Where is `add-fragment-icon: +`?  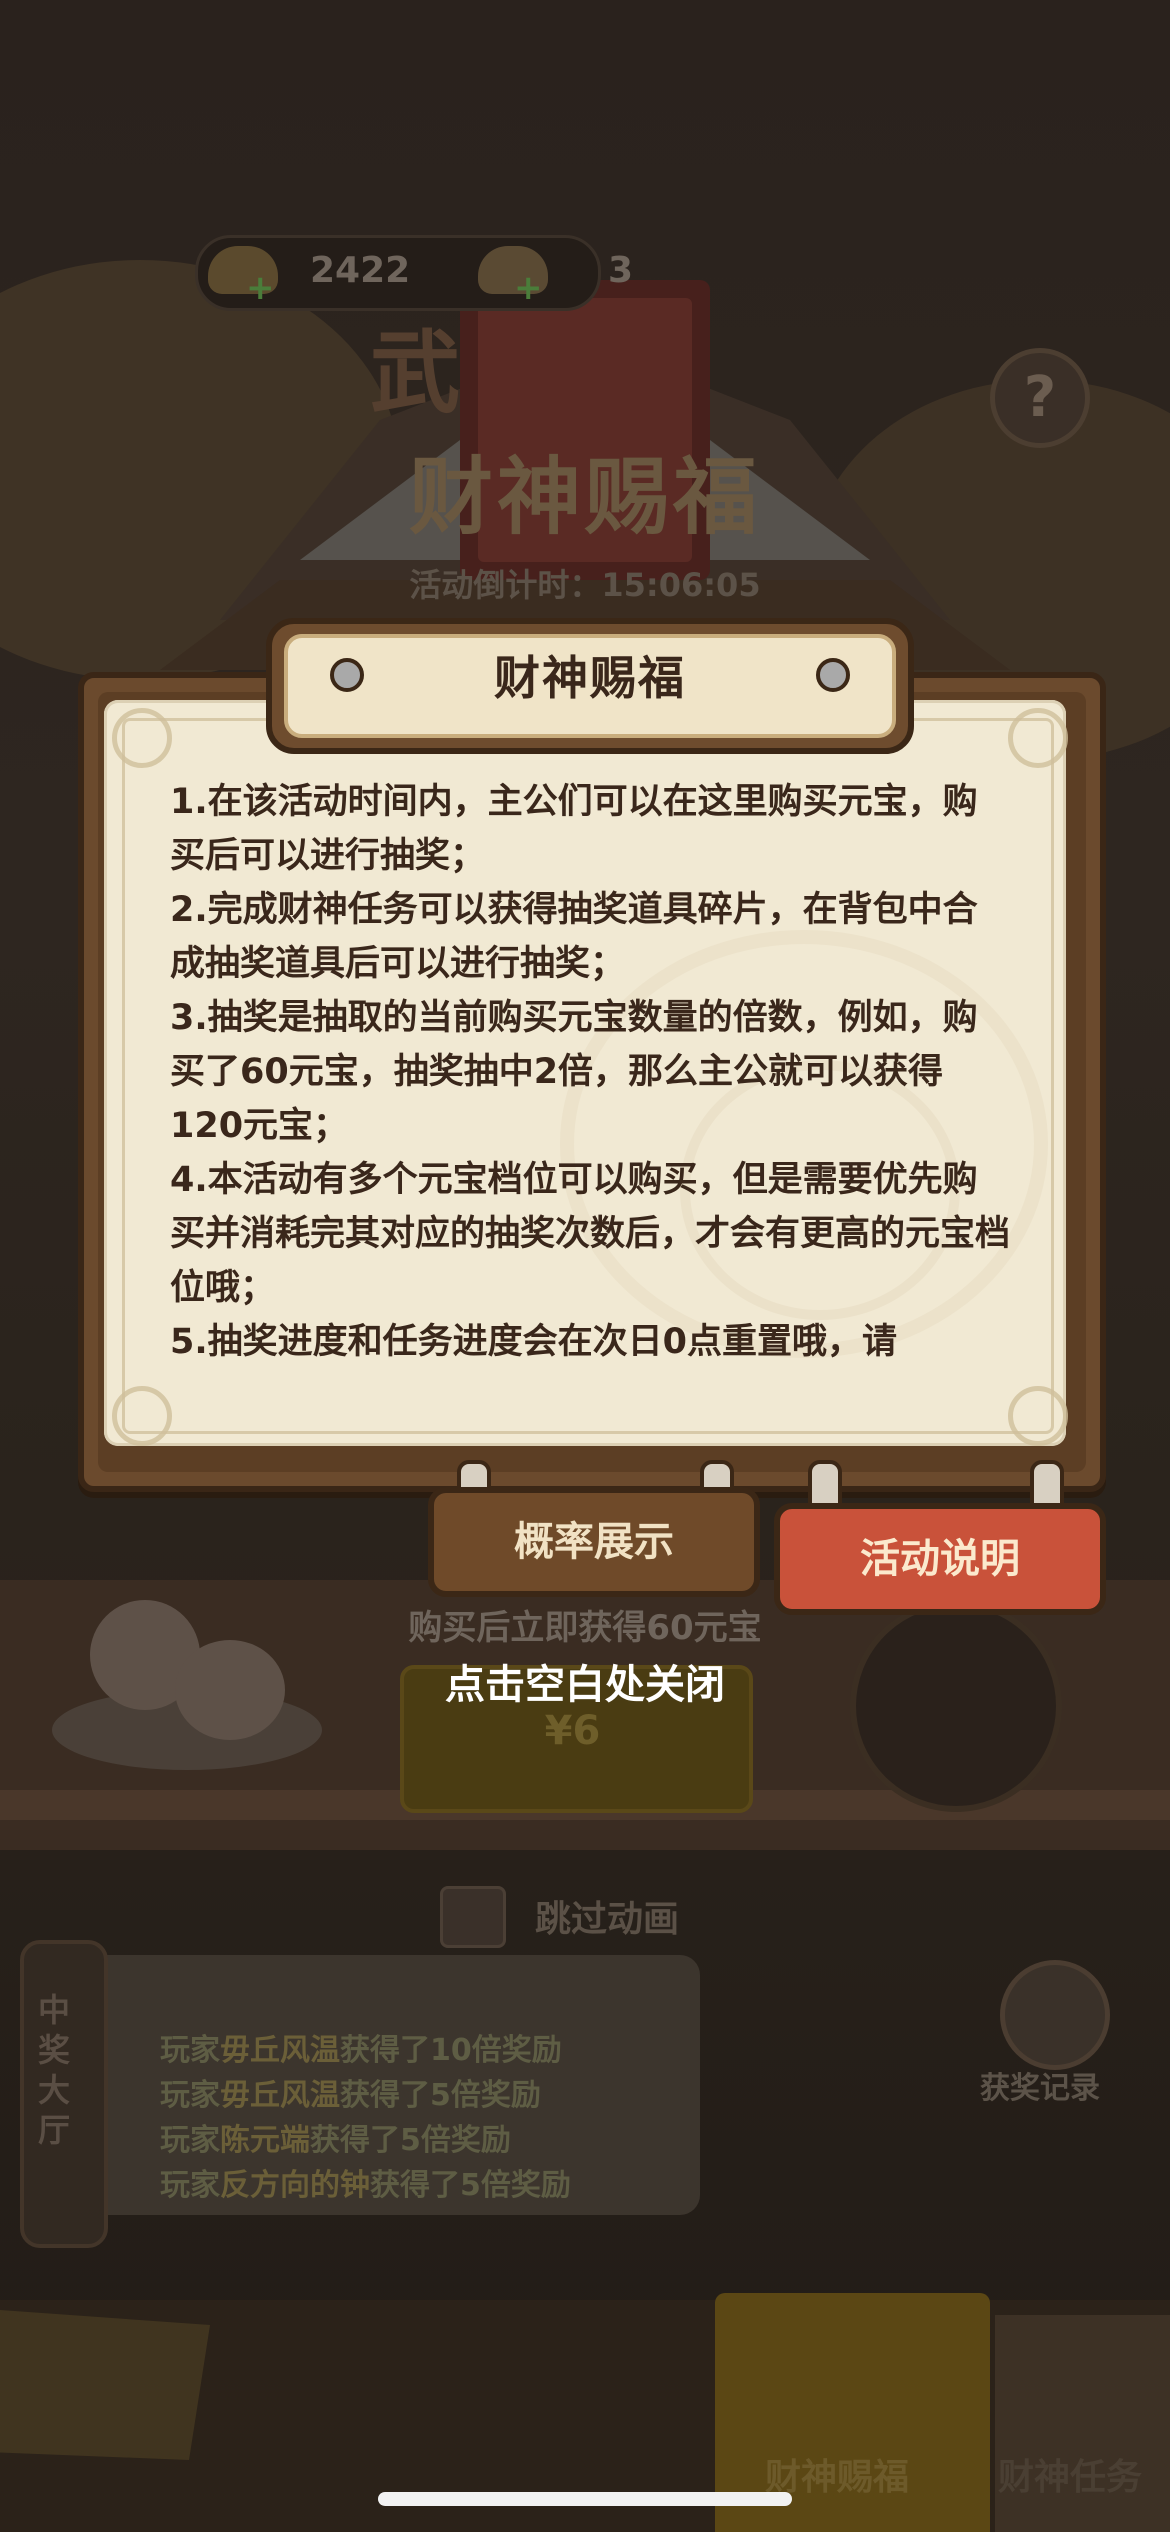 add-fragment-icon: + is located at coordinates (528, 288).